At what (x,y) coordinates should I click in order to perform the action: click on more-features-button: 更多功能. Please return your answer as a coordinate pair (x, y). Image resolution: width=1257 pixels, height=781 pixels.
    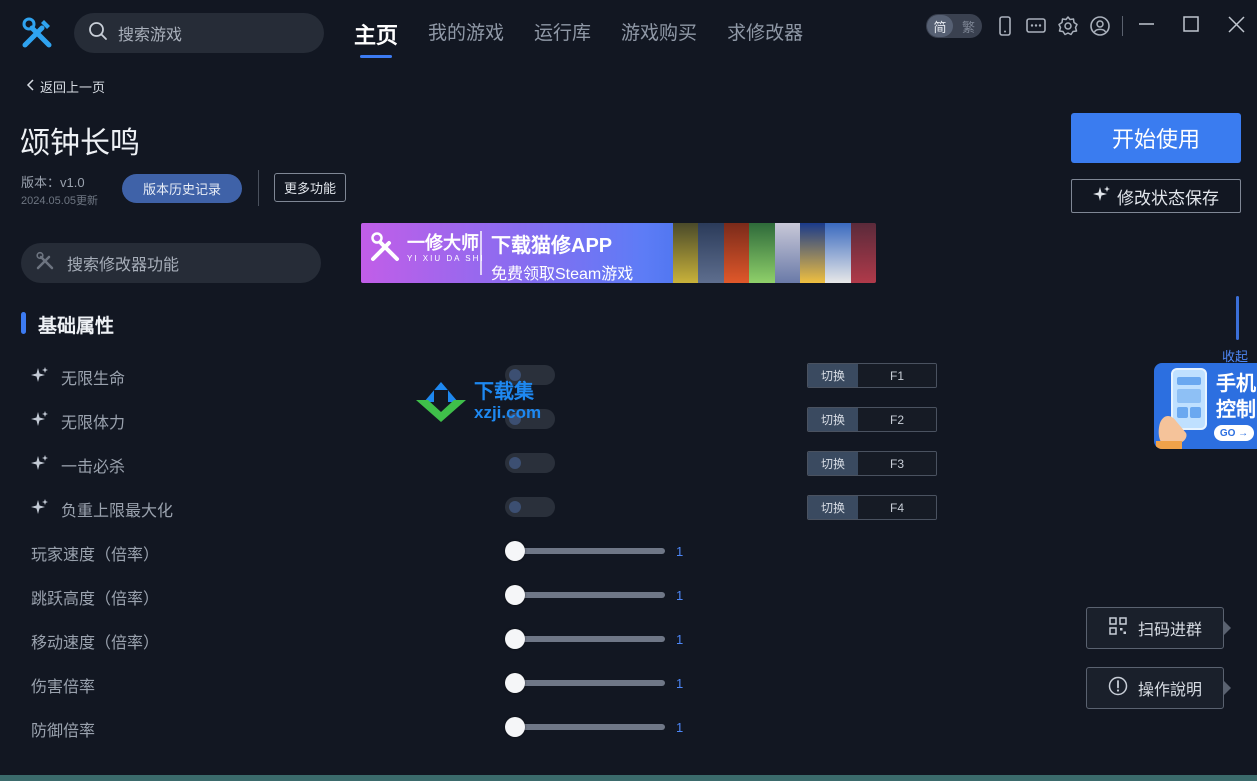
    Looking at the image, I should click on (310, 187).